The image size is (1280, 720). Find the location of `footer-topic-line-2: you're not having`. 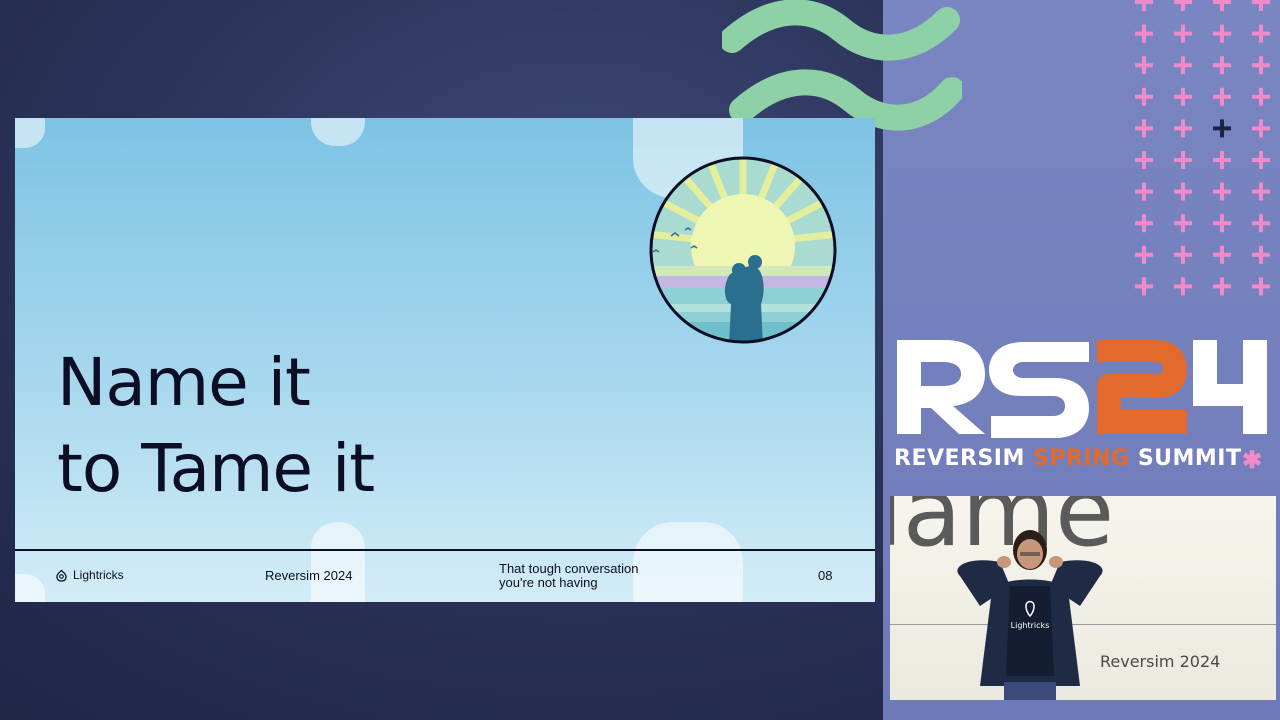

footer-topic-line-2: you're not having is located at coordinates (548, 582).